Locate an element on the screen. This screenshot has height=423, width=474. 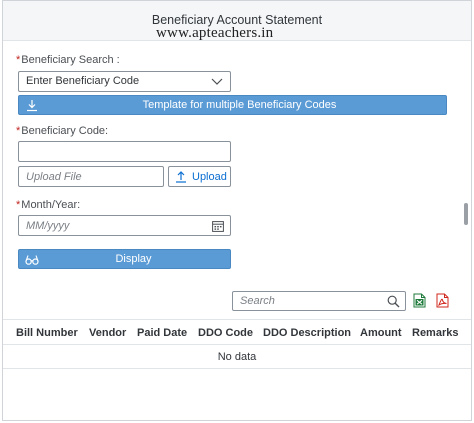
beneficiary-search-select: Enter Beneficiary Code is located at coordinates (124, 81).